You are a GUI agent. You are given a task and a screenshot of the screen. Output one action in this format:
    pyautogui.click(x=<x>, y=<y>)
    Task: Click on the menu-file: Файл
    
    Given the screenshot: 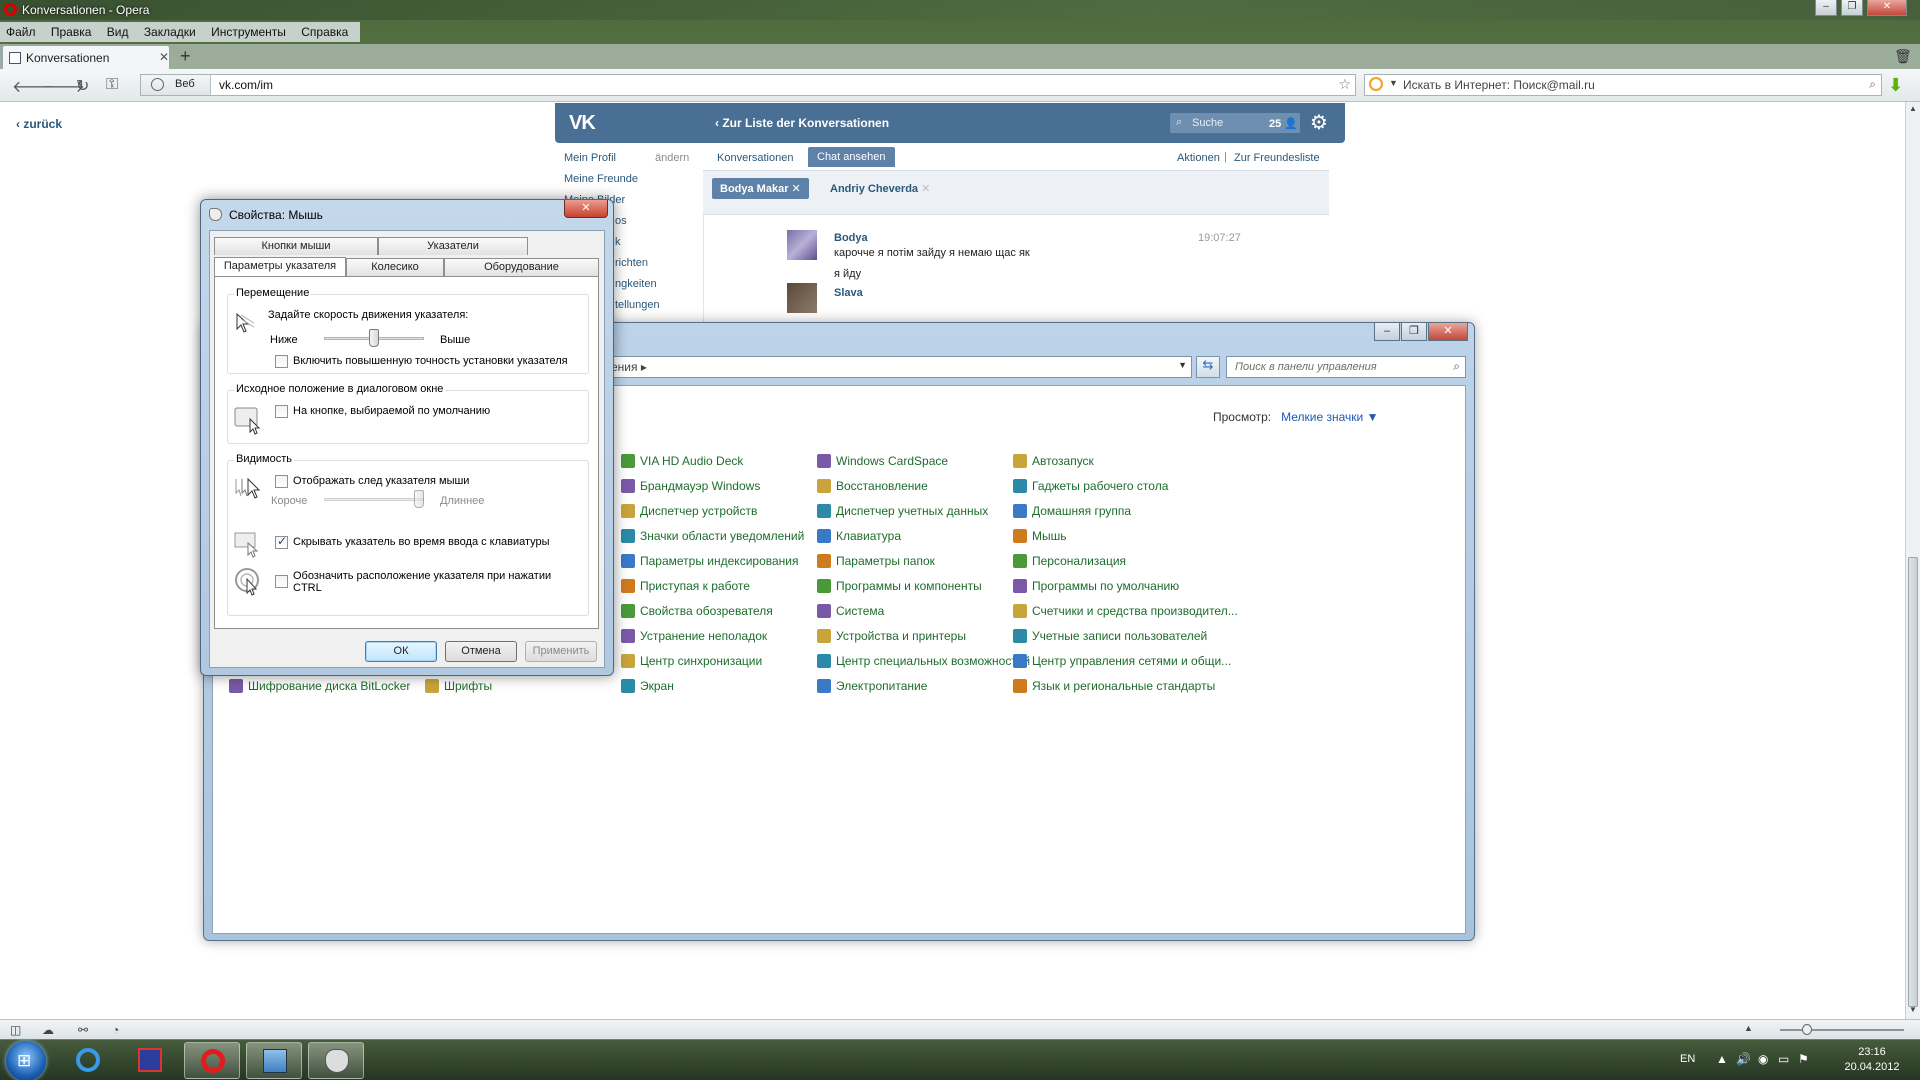 What is the action you would take?
    pyautogui.click(x=21, y=30)
    